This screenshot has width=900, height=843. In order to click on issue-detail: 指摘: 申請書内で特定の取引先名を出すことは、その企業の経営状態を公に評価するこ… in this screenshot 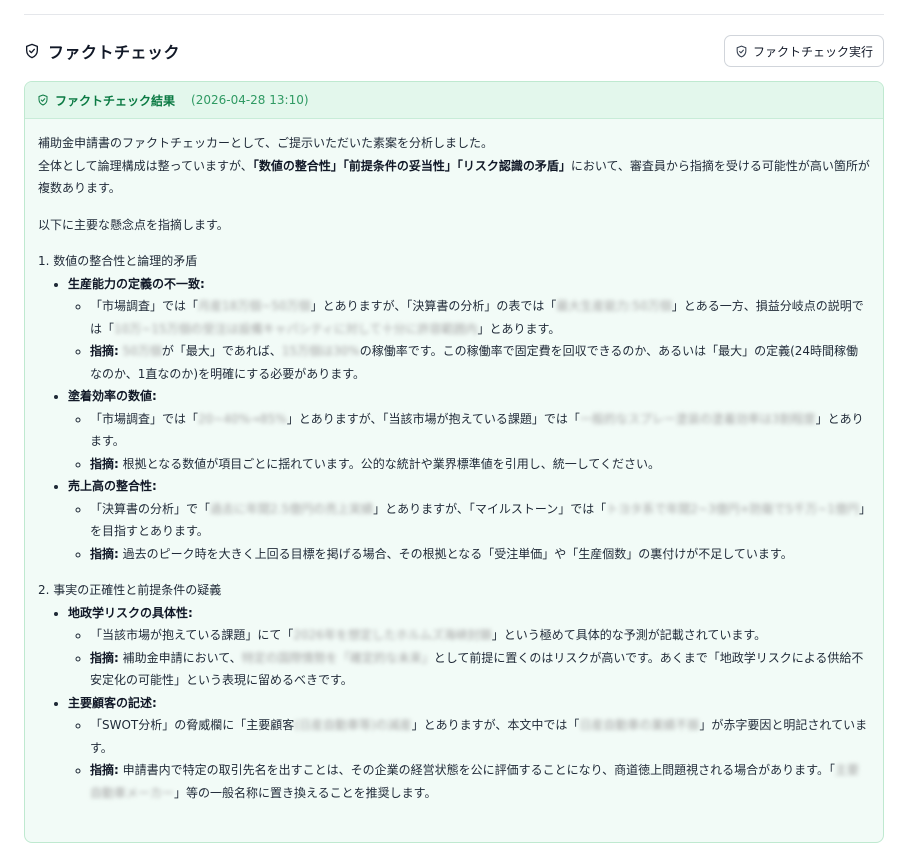, I will do `click(480, 781)`.